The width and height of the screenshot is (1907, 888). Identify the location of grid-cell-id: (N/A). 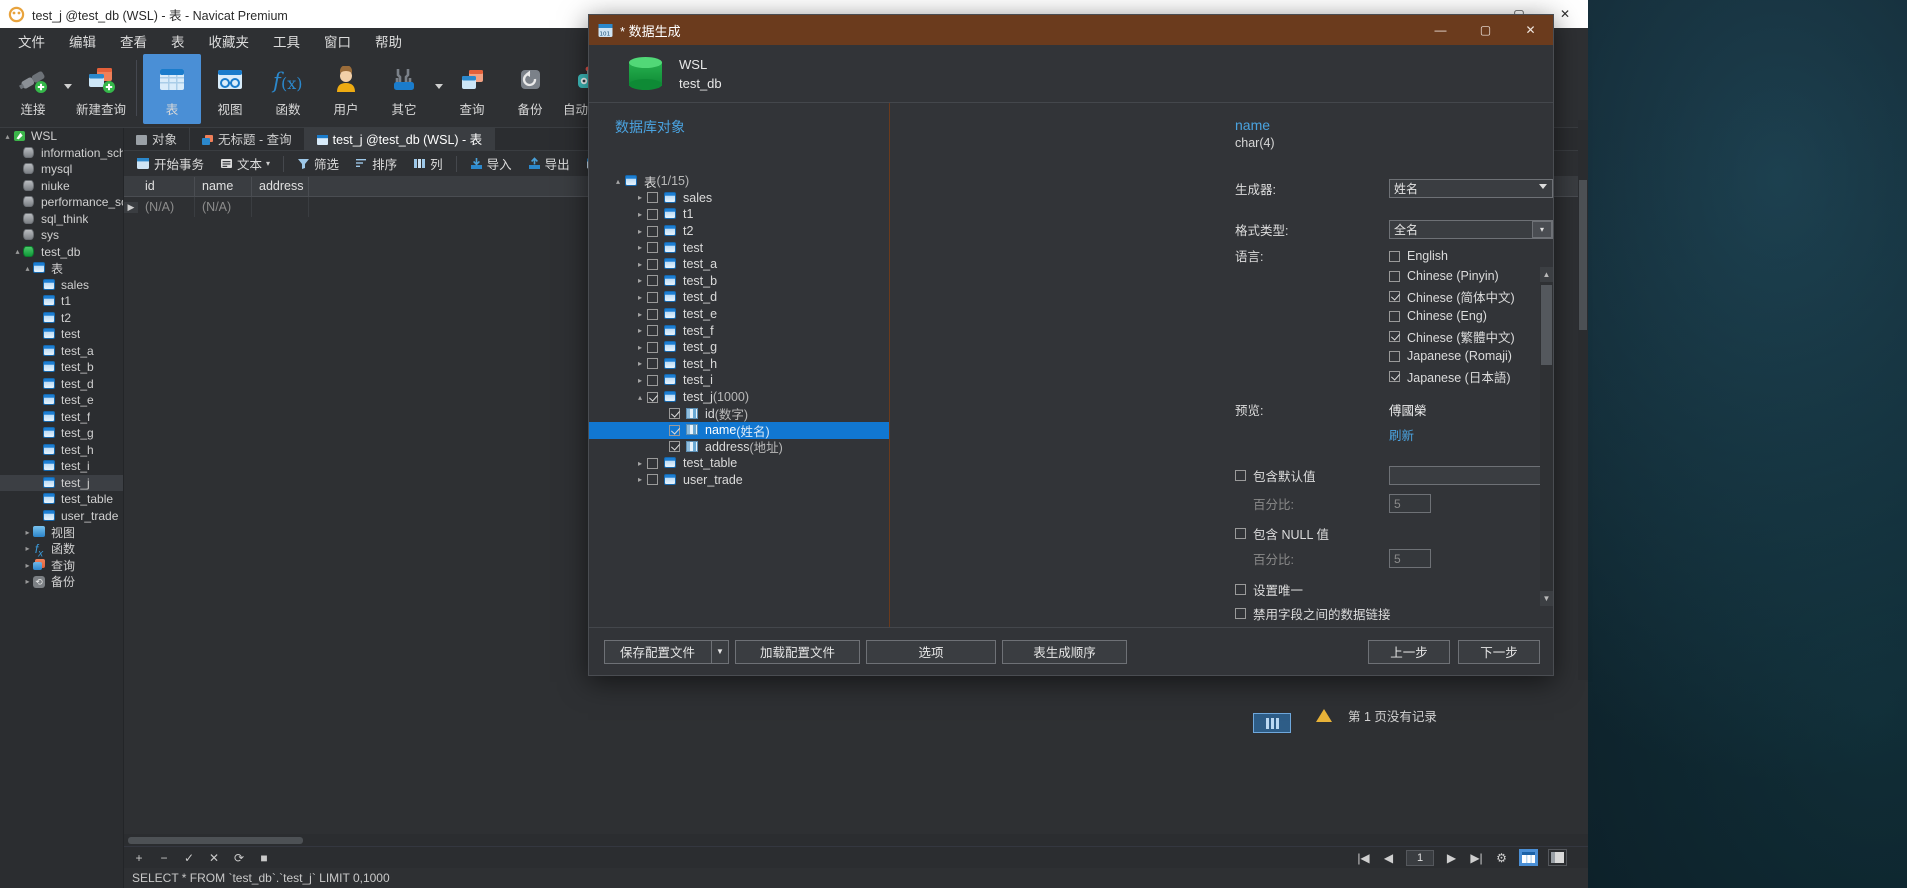
(166, 207).